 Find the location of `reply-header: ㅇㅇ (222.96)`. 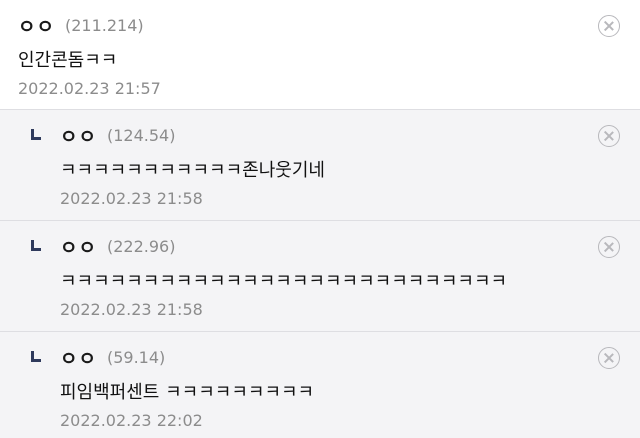

reply-header: ㅇㅇ (222.96) is located at coordinates (102, 246).